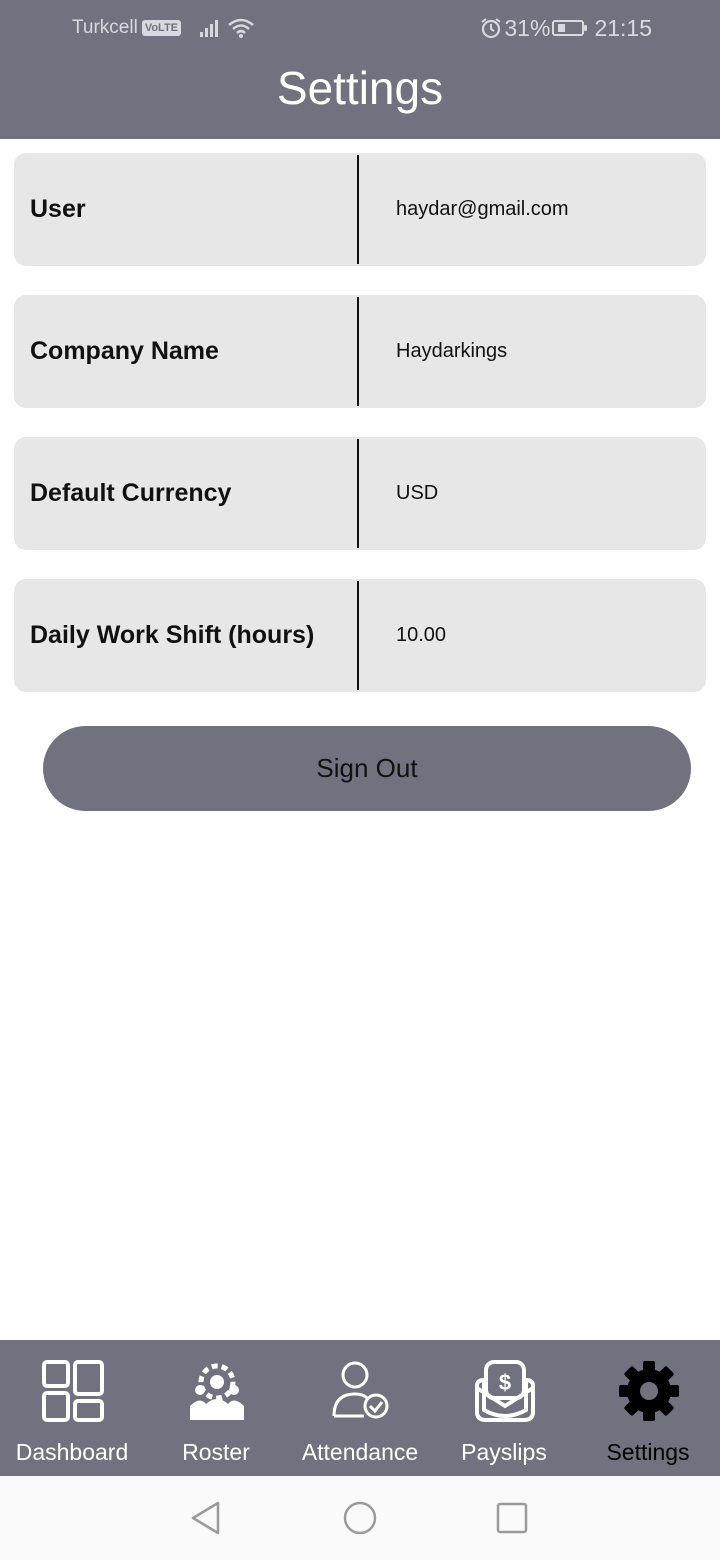 Image resolution: width=720 pixels, height=1560 pixels. I want to click on nav-payslips: $ Payslips, so click(504, 1408).